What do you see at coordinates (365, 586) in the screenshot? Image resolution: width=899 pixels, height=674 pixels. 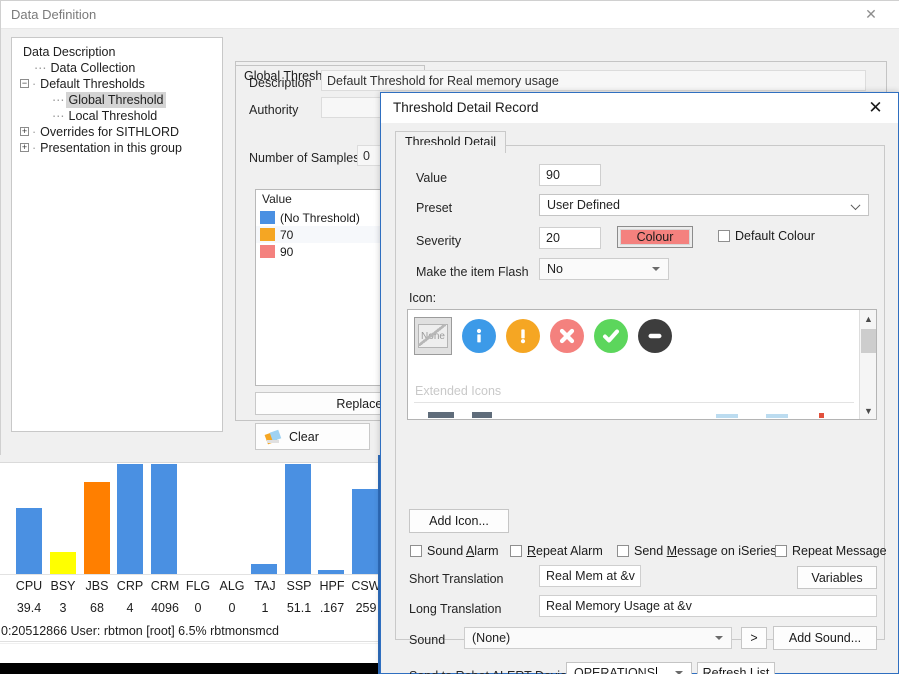 I see `axis-label: CSW` at bounding box center [365, 586].